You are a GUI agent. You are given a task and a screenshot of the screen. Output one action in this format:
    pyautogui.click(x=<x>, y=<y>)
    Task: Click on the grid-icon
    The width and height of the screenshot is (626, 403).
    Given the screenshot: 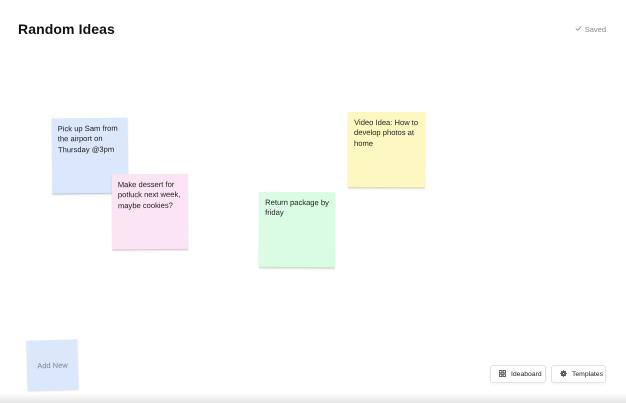 What is the action you would take?
    pyautogui.click(x=502, y=374)
    